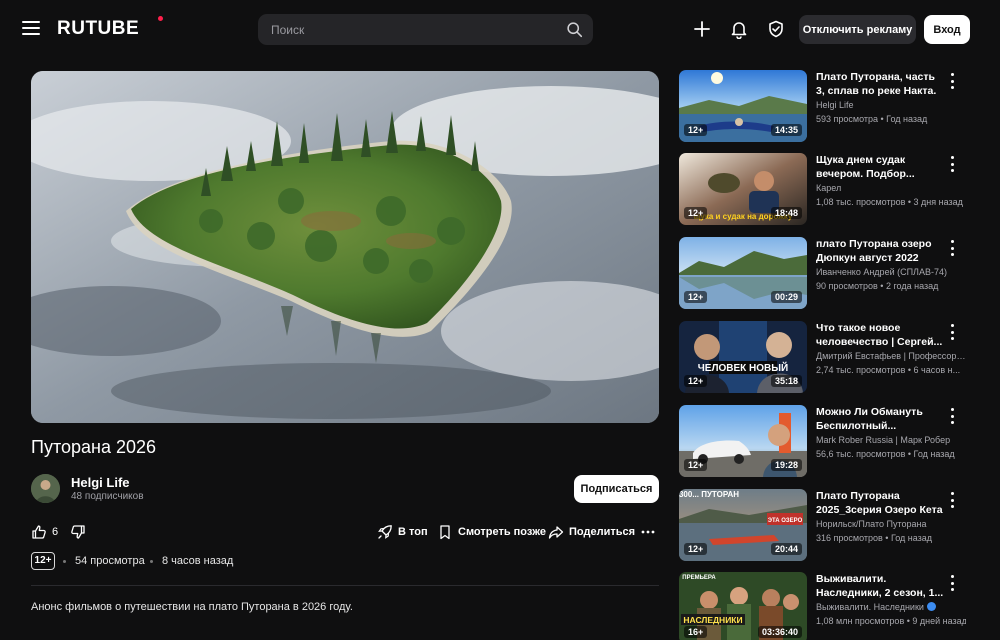 Image resolution: width=1000 pixels, height=640 pixels. What do you see at coordinates (45, 488) in the screenshot?
I see `channel-avatar` at bounding box center [45, 488].